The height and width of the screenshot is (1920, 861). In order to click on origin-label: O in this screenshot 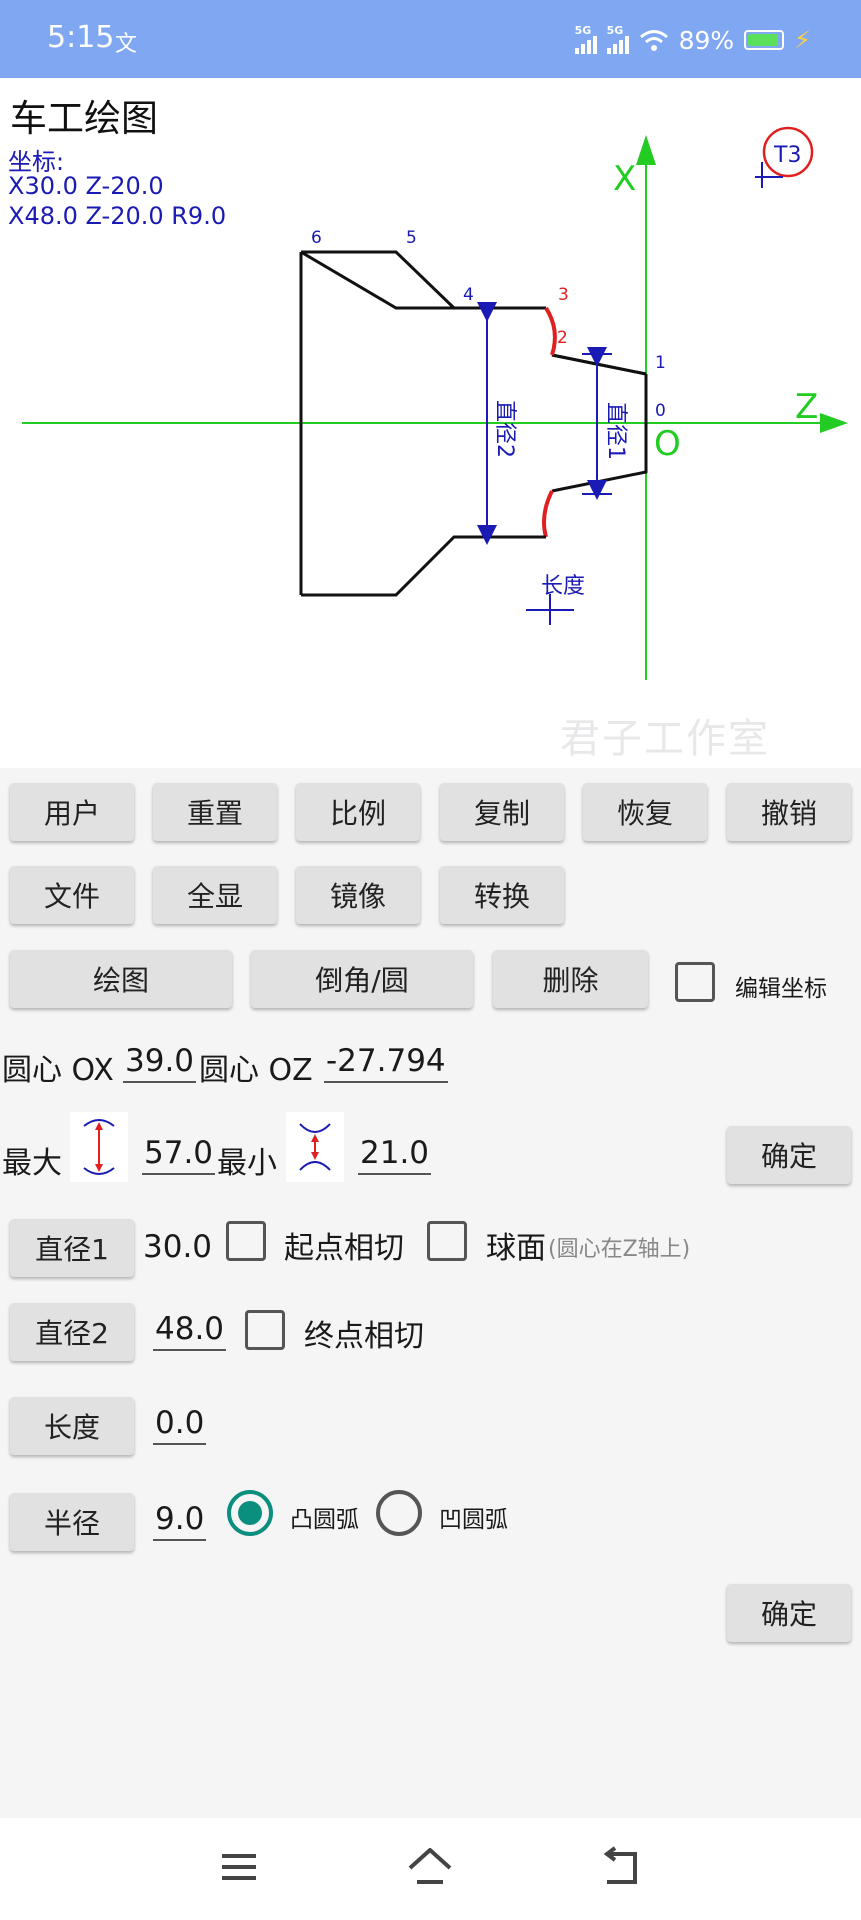, I will do `click(667, 444)`.